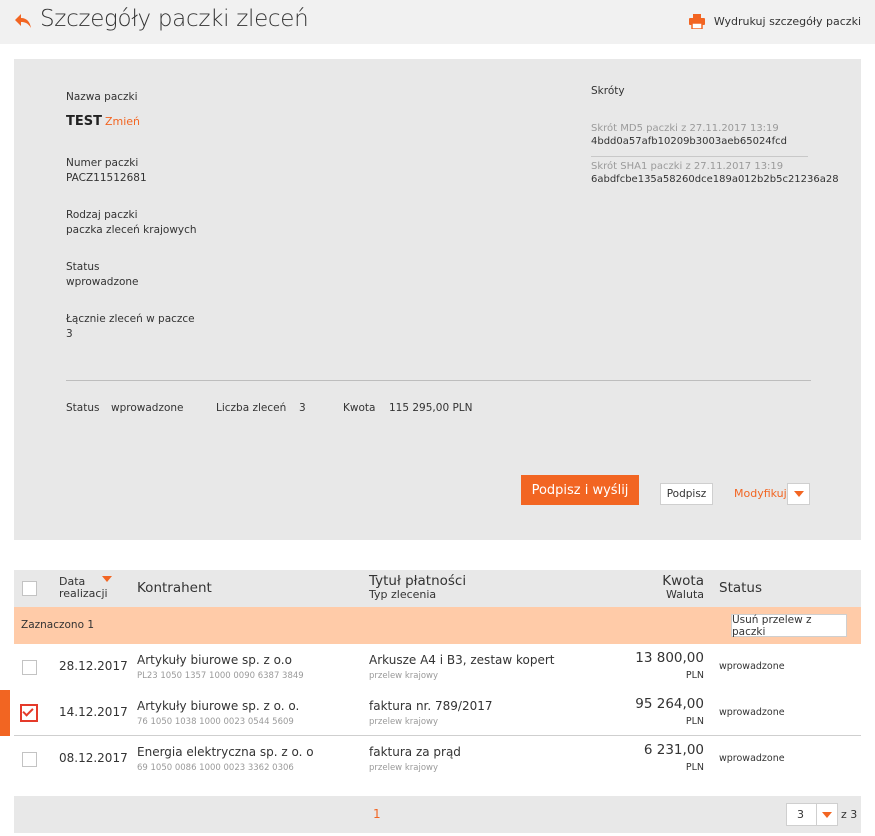 This screenshot has height=836, width=875. I want to click on row-contractor: Artykuły biurowe sp. z o. o., so click(218, 706).